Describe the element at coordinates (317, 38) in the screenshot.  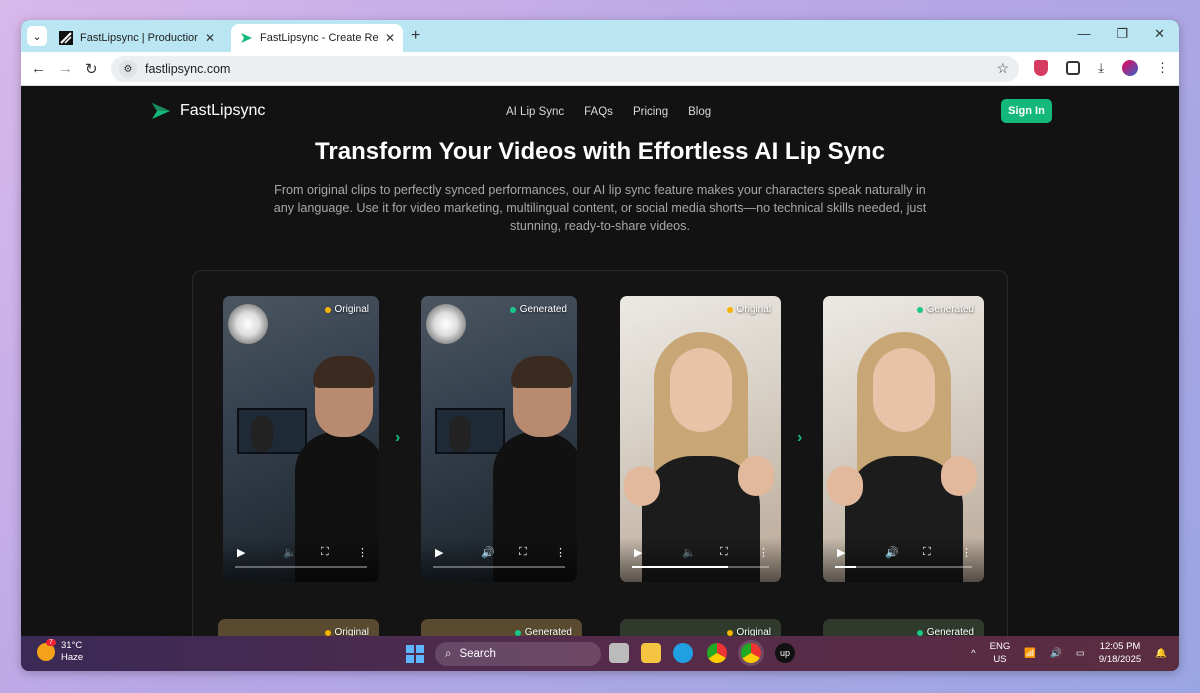
I see `tab-fastlipsync: FastLipsync - Create Realistic Lip ✕` at that location.